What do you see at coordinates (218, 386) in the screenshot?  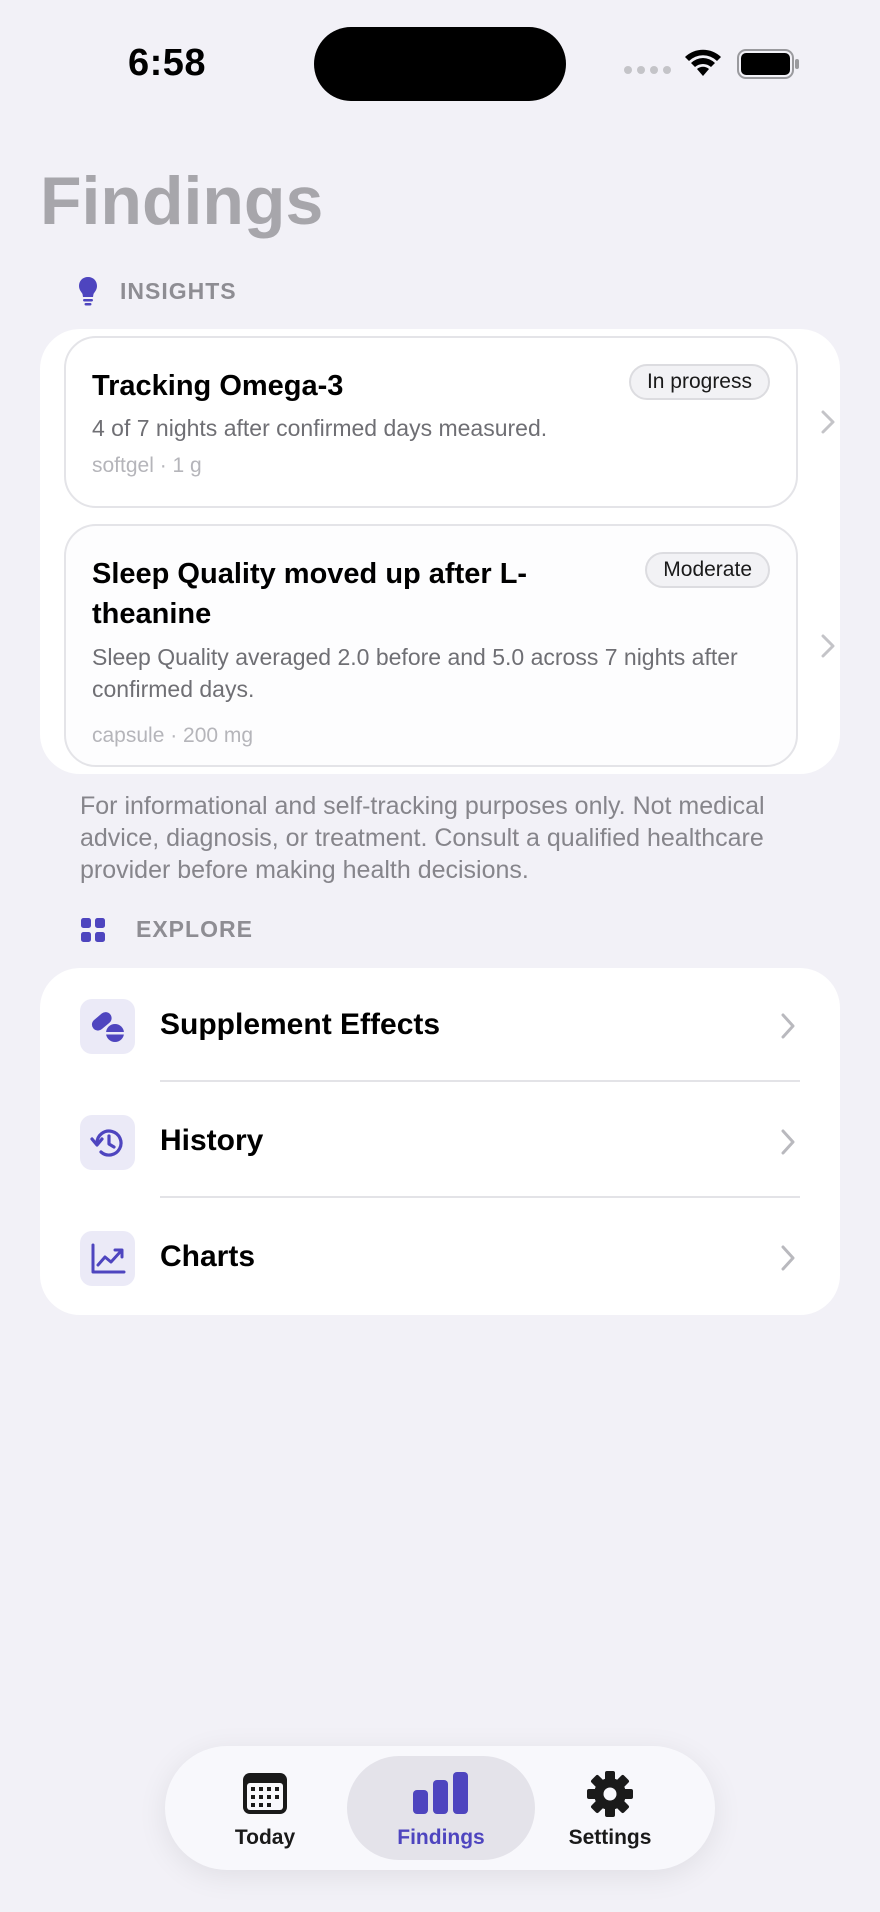 I see `insight-title: Tracking Omega-3` at bounding box center [218, 386].